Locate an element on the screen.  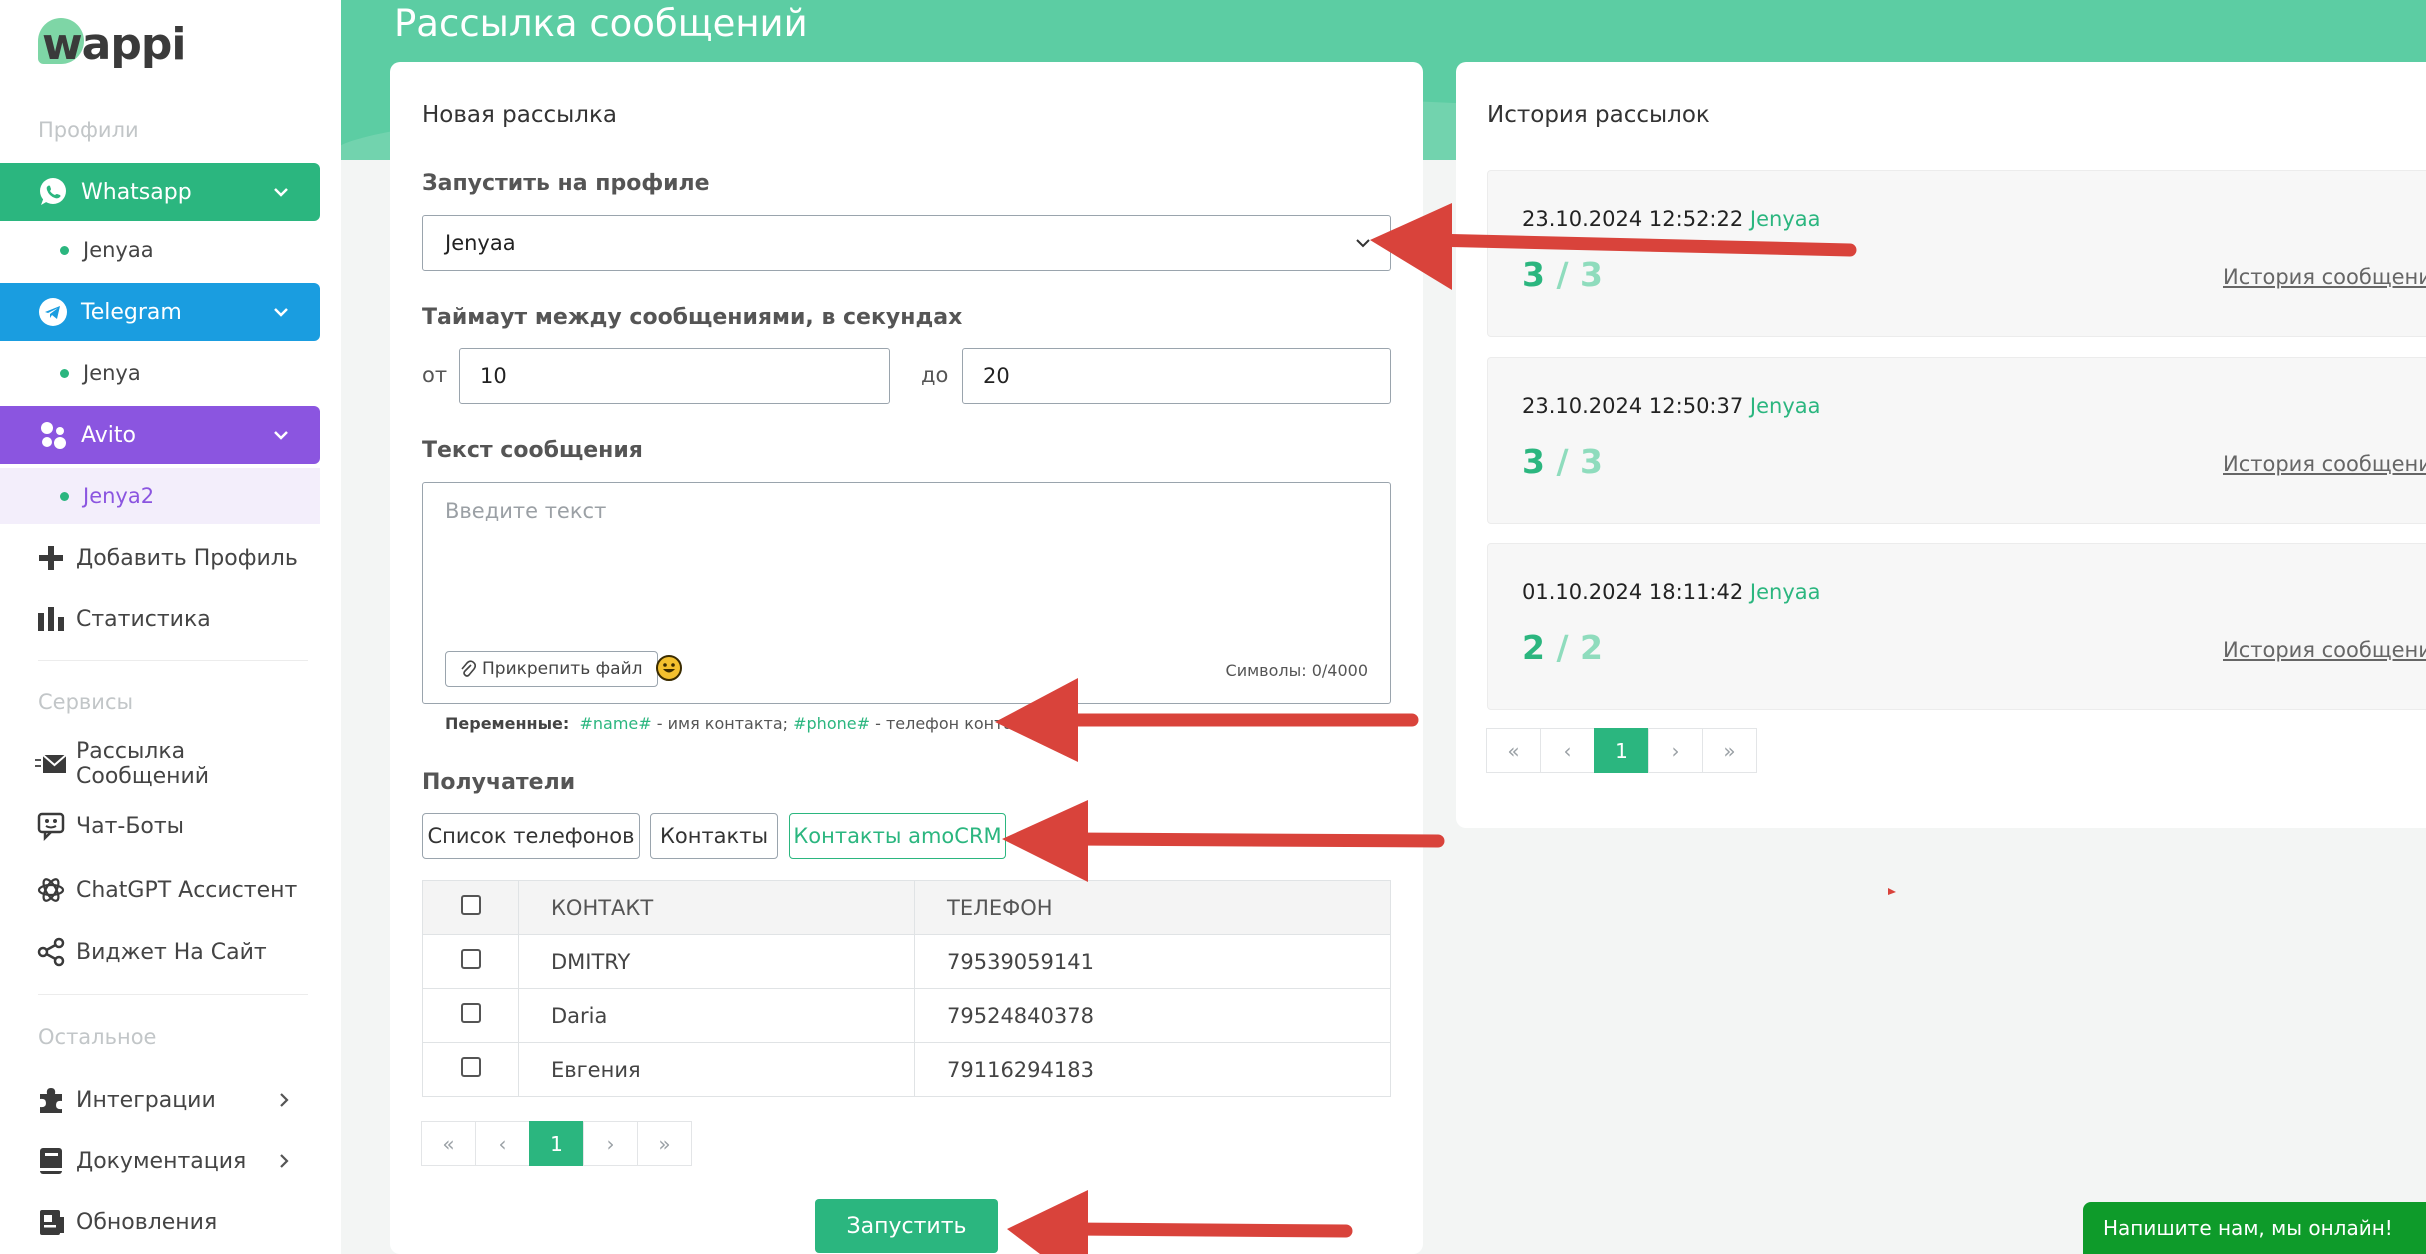
timeout-to-input: 20 is located at coordinates (1176, 376).